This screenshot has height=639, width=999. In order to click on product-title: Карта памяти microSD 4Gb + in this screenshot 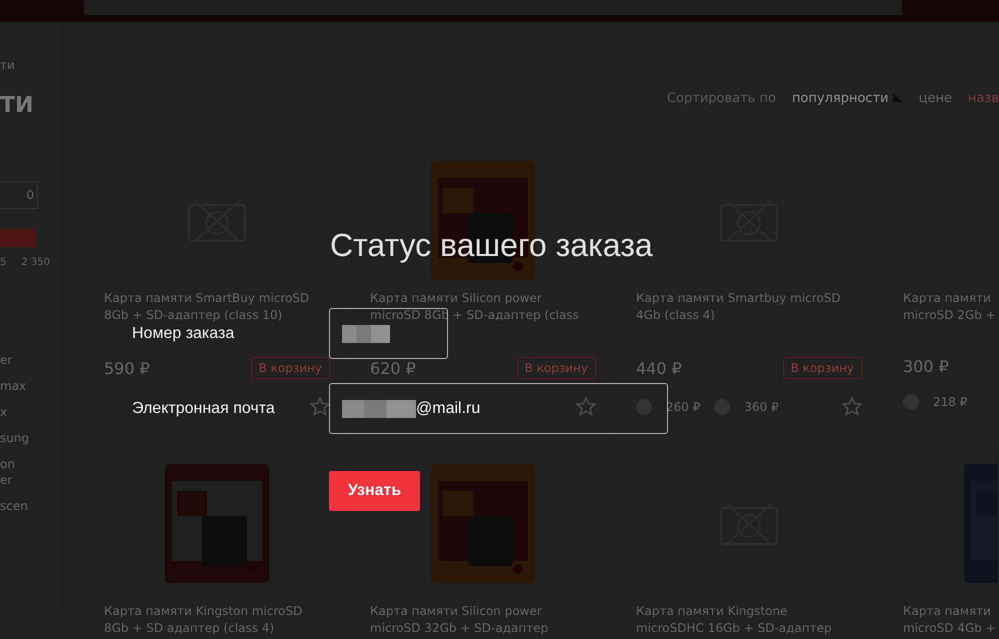, I will do `click(949, 620)`.